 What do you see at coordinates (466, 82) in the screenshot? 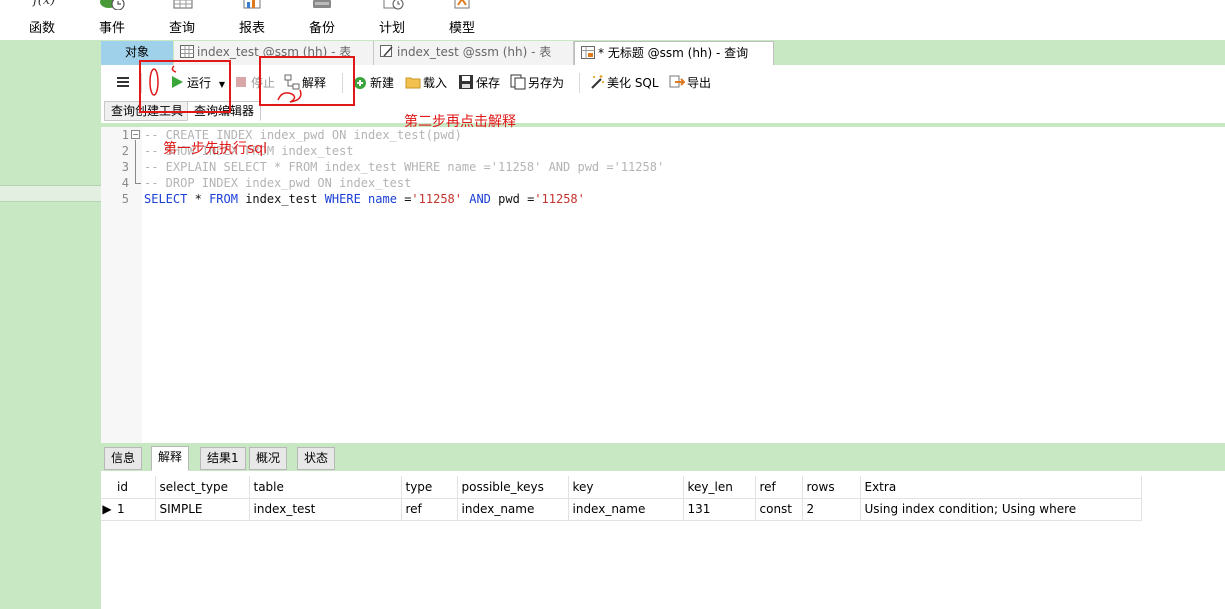
I see `save-icon` at bounding box center [466, 82].